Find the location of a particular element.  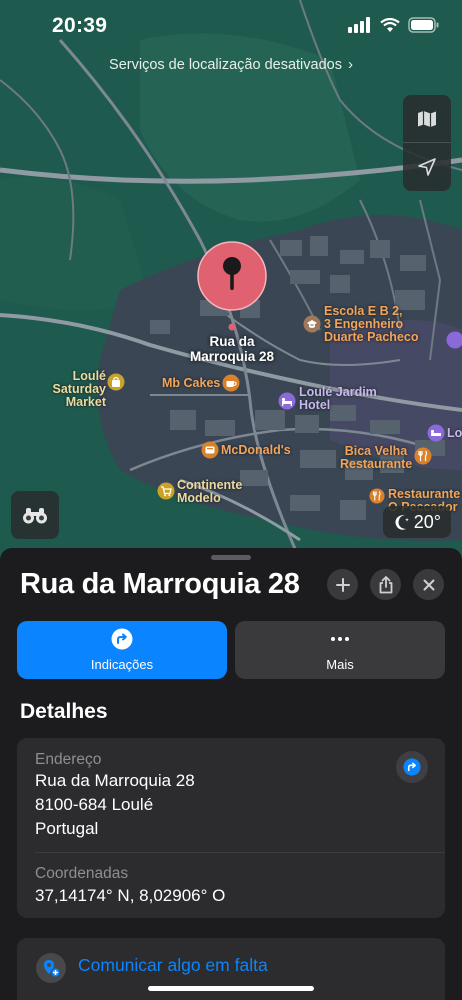

chevron-right-icon: › is located at coordinates (350, 64).